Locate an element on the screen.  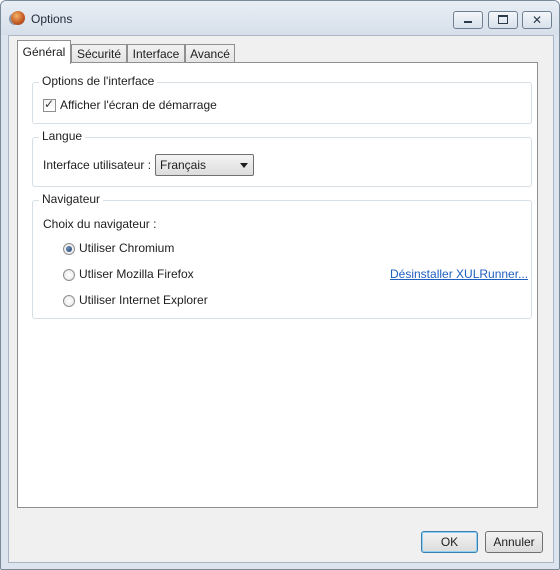
minimize-button is located at coordinates (468, 20).